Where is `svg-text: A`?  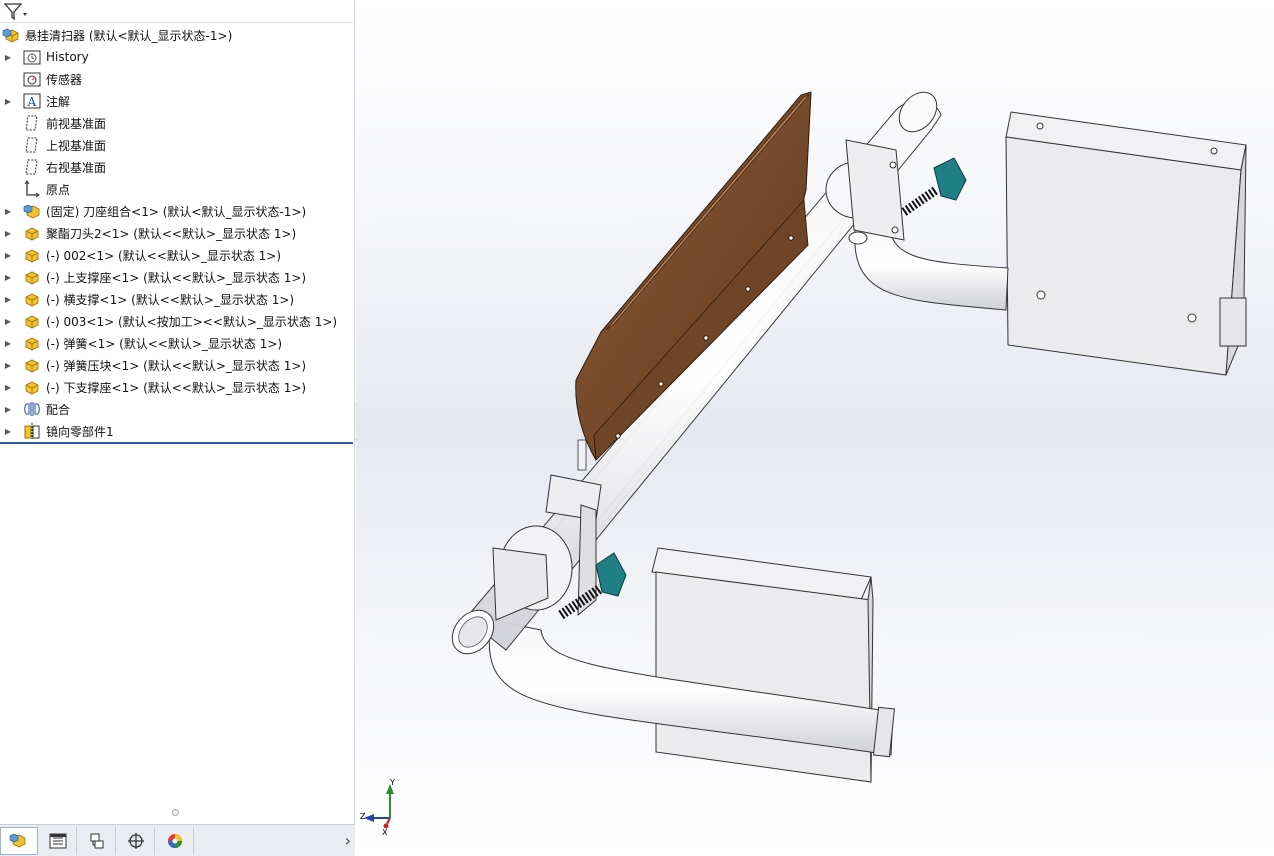 svg-text: A is located at coordinates (32, 102).